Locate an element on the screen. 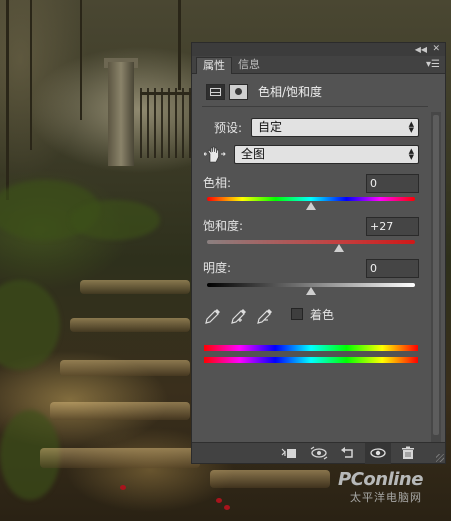 Image resolution: width=451 pixels, height=521 pixels. saturation-input: +27 is located at coordinates (392, 226).